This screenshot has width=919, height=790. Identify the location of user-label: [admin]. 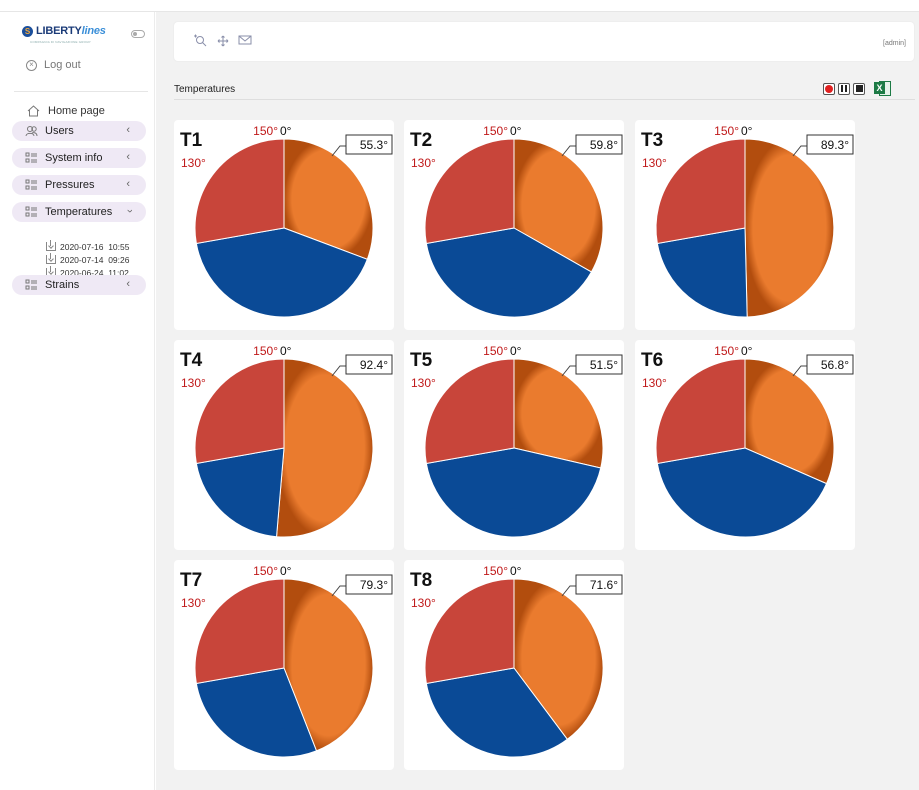
(894, 43).